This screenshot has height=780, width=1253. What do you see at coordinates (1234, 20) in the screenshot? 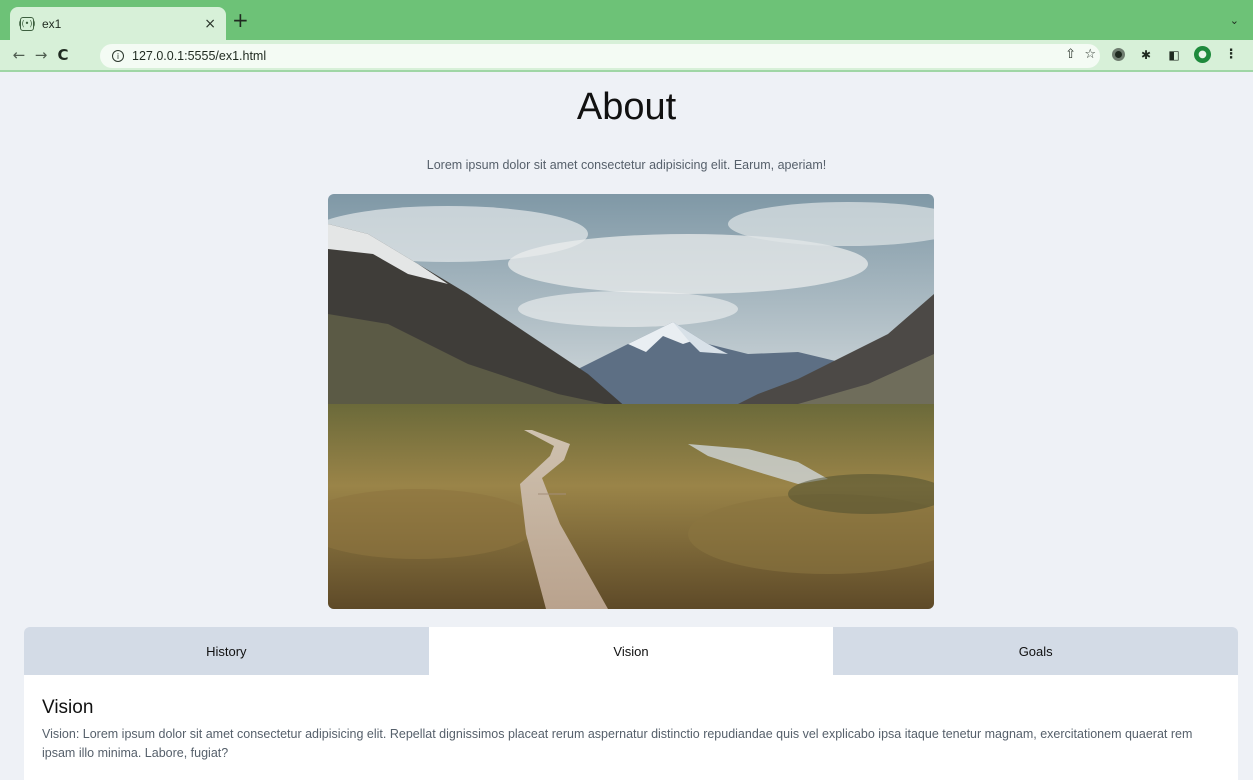
I see `chevron-down-icon: ⌄` at bounding box center [1234, 20].